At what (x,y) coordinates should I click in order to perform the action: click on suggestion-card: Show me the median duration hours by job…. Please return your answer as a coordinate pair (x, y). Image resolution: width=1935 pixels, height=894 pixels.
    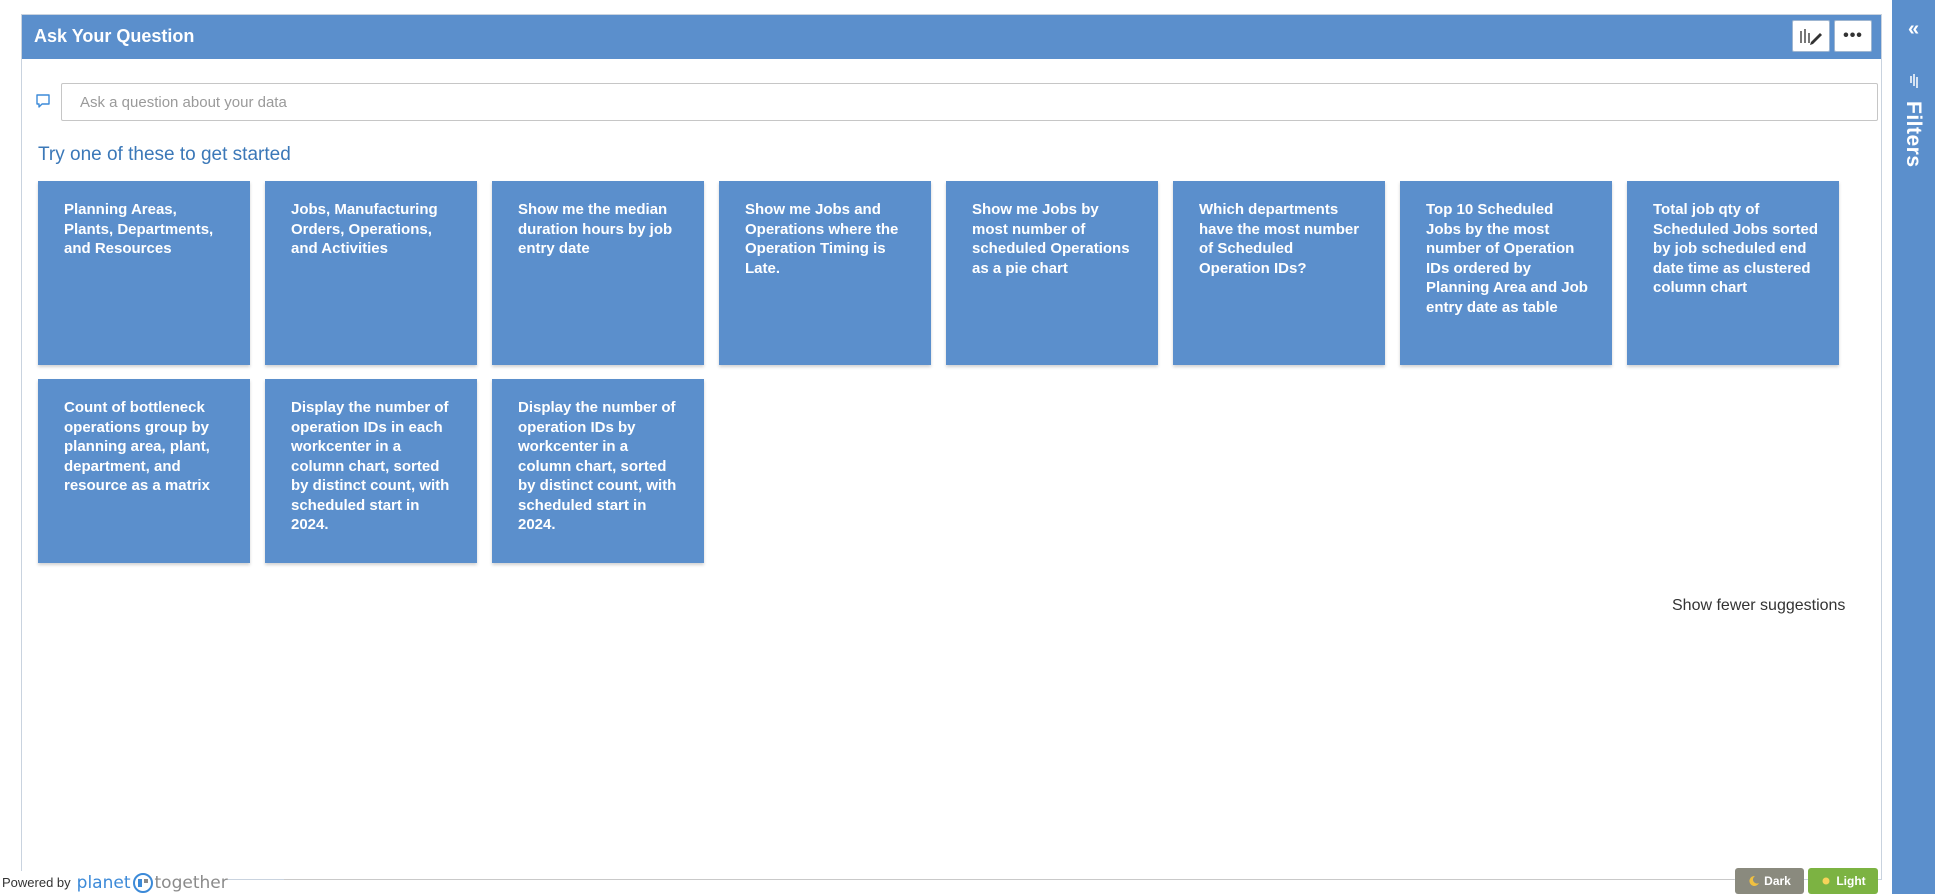
    Looking at the image, I should click on (598, 273).